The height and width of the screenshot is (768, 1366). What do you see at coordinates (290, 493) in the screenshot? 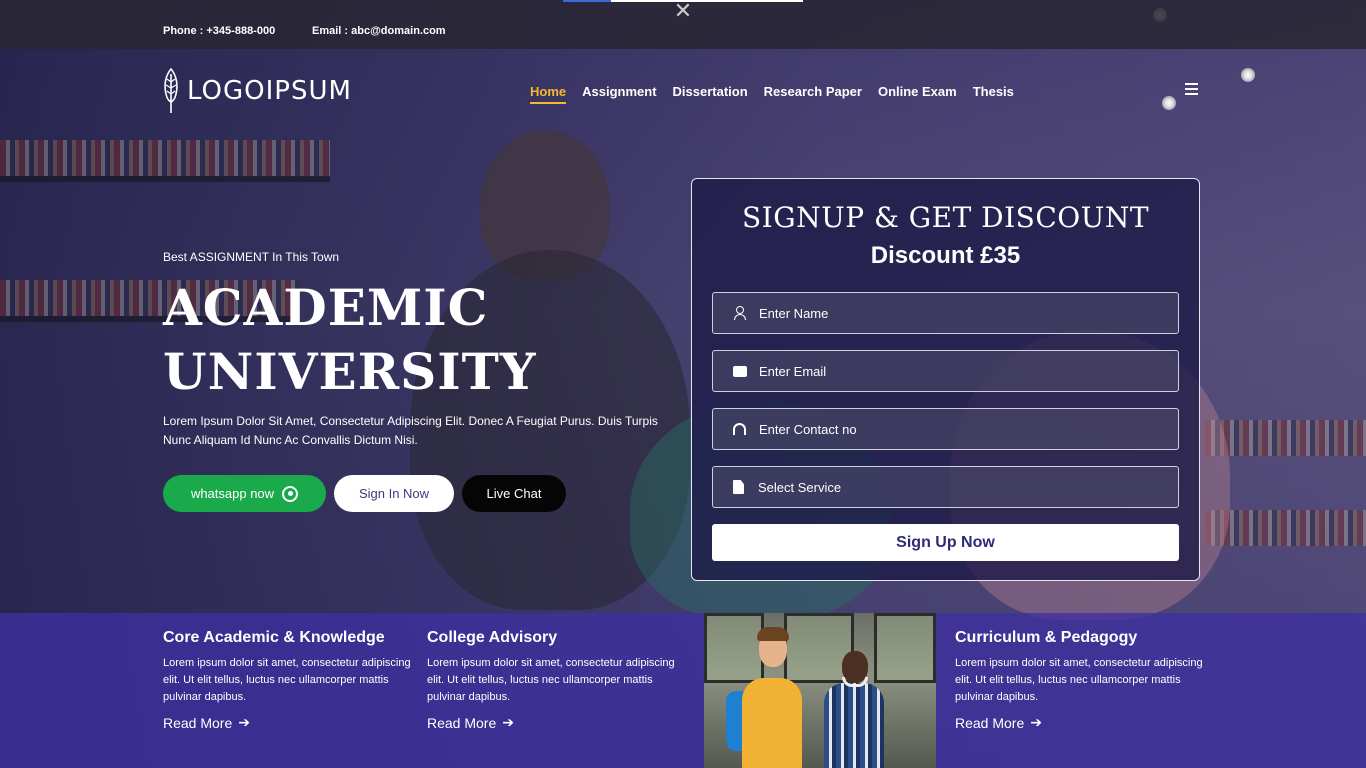
I see `whatsapp-icon` at bounding box center [290, 493].